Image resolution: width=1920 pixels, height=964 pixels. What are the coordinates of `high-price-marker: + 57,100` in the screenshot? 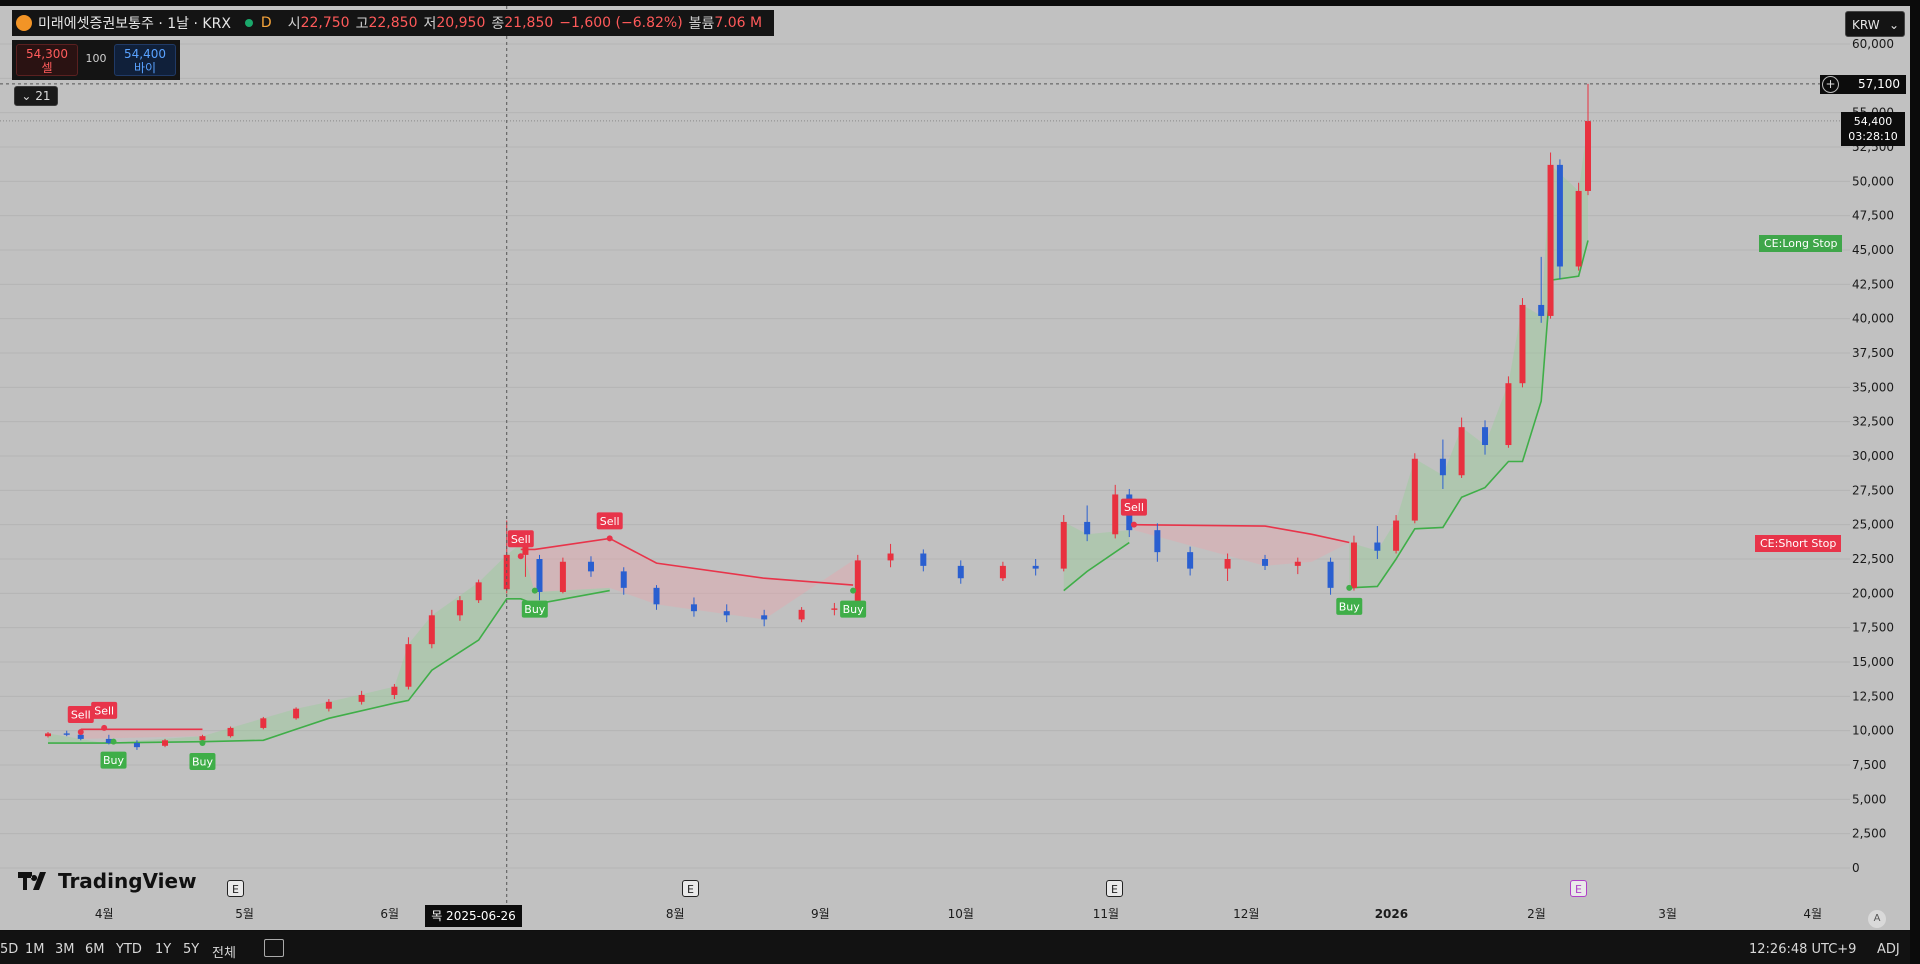 It's located at (1863, 84).